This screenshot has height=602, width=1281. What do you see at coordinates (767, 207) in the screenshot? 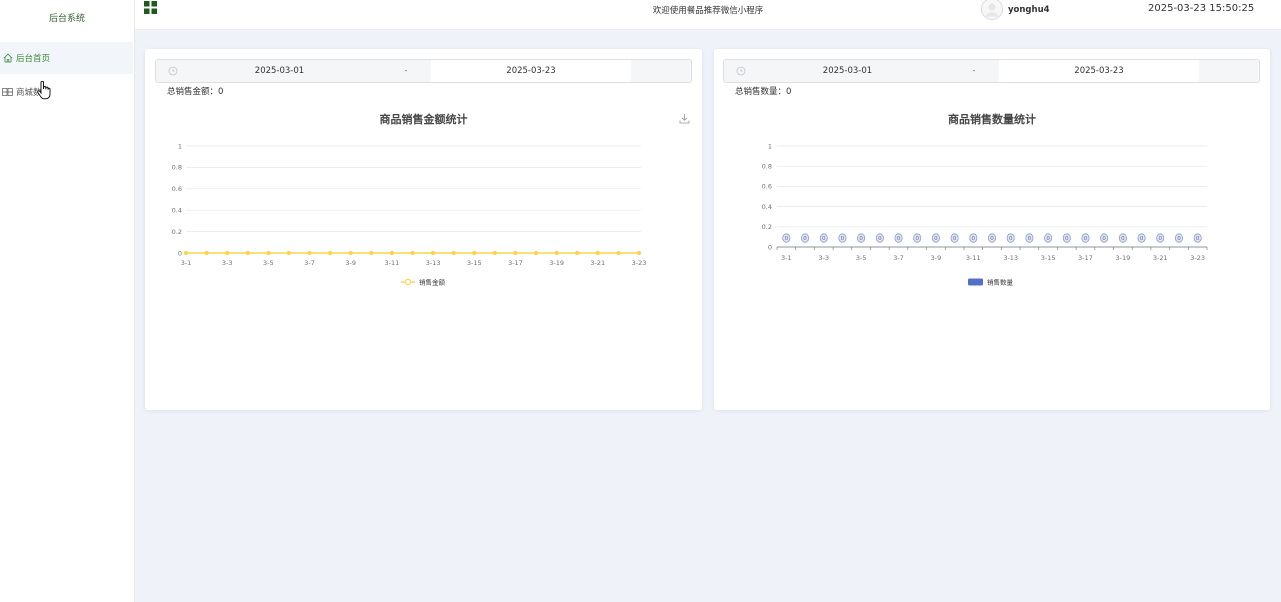
I see `y-tick-label: 0.4` at bounding box center [767, 207].